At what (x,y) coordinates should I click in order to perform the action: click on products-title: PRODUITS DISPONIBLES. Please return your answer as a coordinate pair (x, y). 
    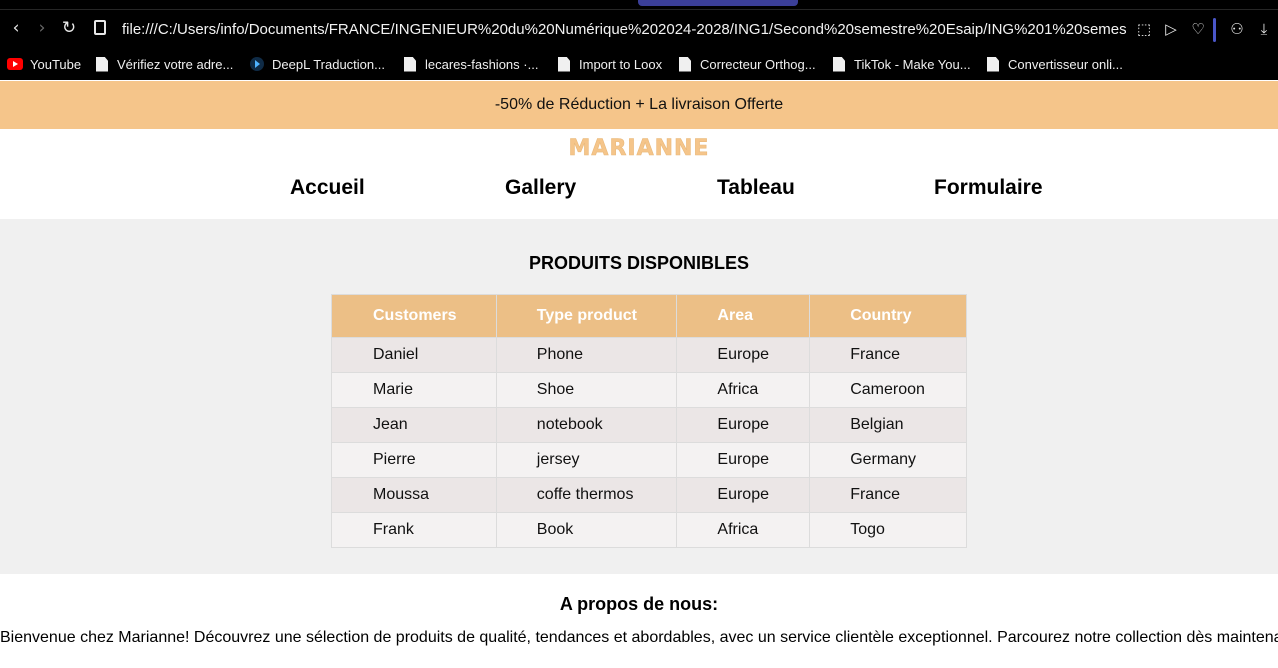
    Looking at the image, I should click on (639, 263).